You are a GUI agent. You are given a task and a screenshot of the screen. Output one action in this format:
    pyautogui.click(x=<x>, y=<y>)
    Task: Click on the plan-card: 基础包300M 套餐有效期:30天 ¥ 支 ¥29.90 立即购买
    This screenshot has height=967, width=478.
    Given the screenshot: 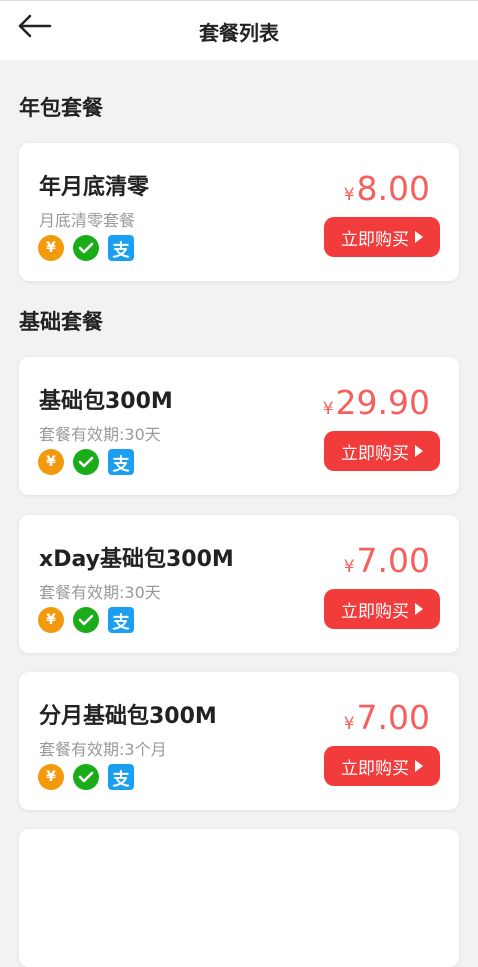 What is the action you would take?
    pyautogui.click(x=239, y=426)
    